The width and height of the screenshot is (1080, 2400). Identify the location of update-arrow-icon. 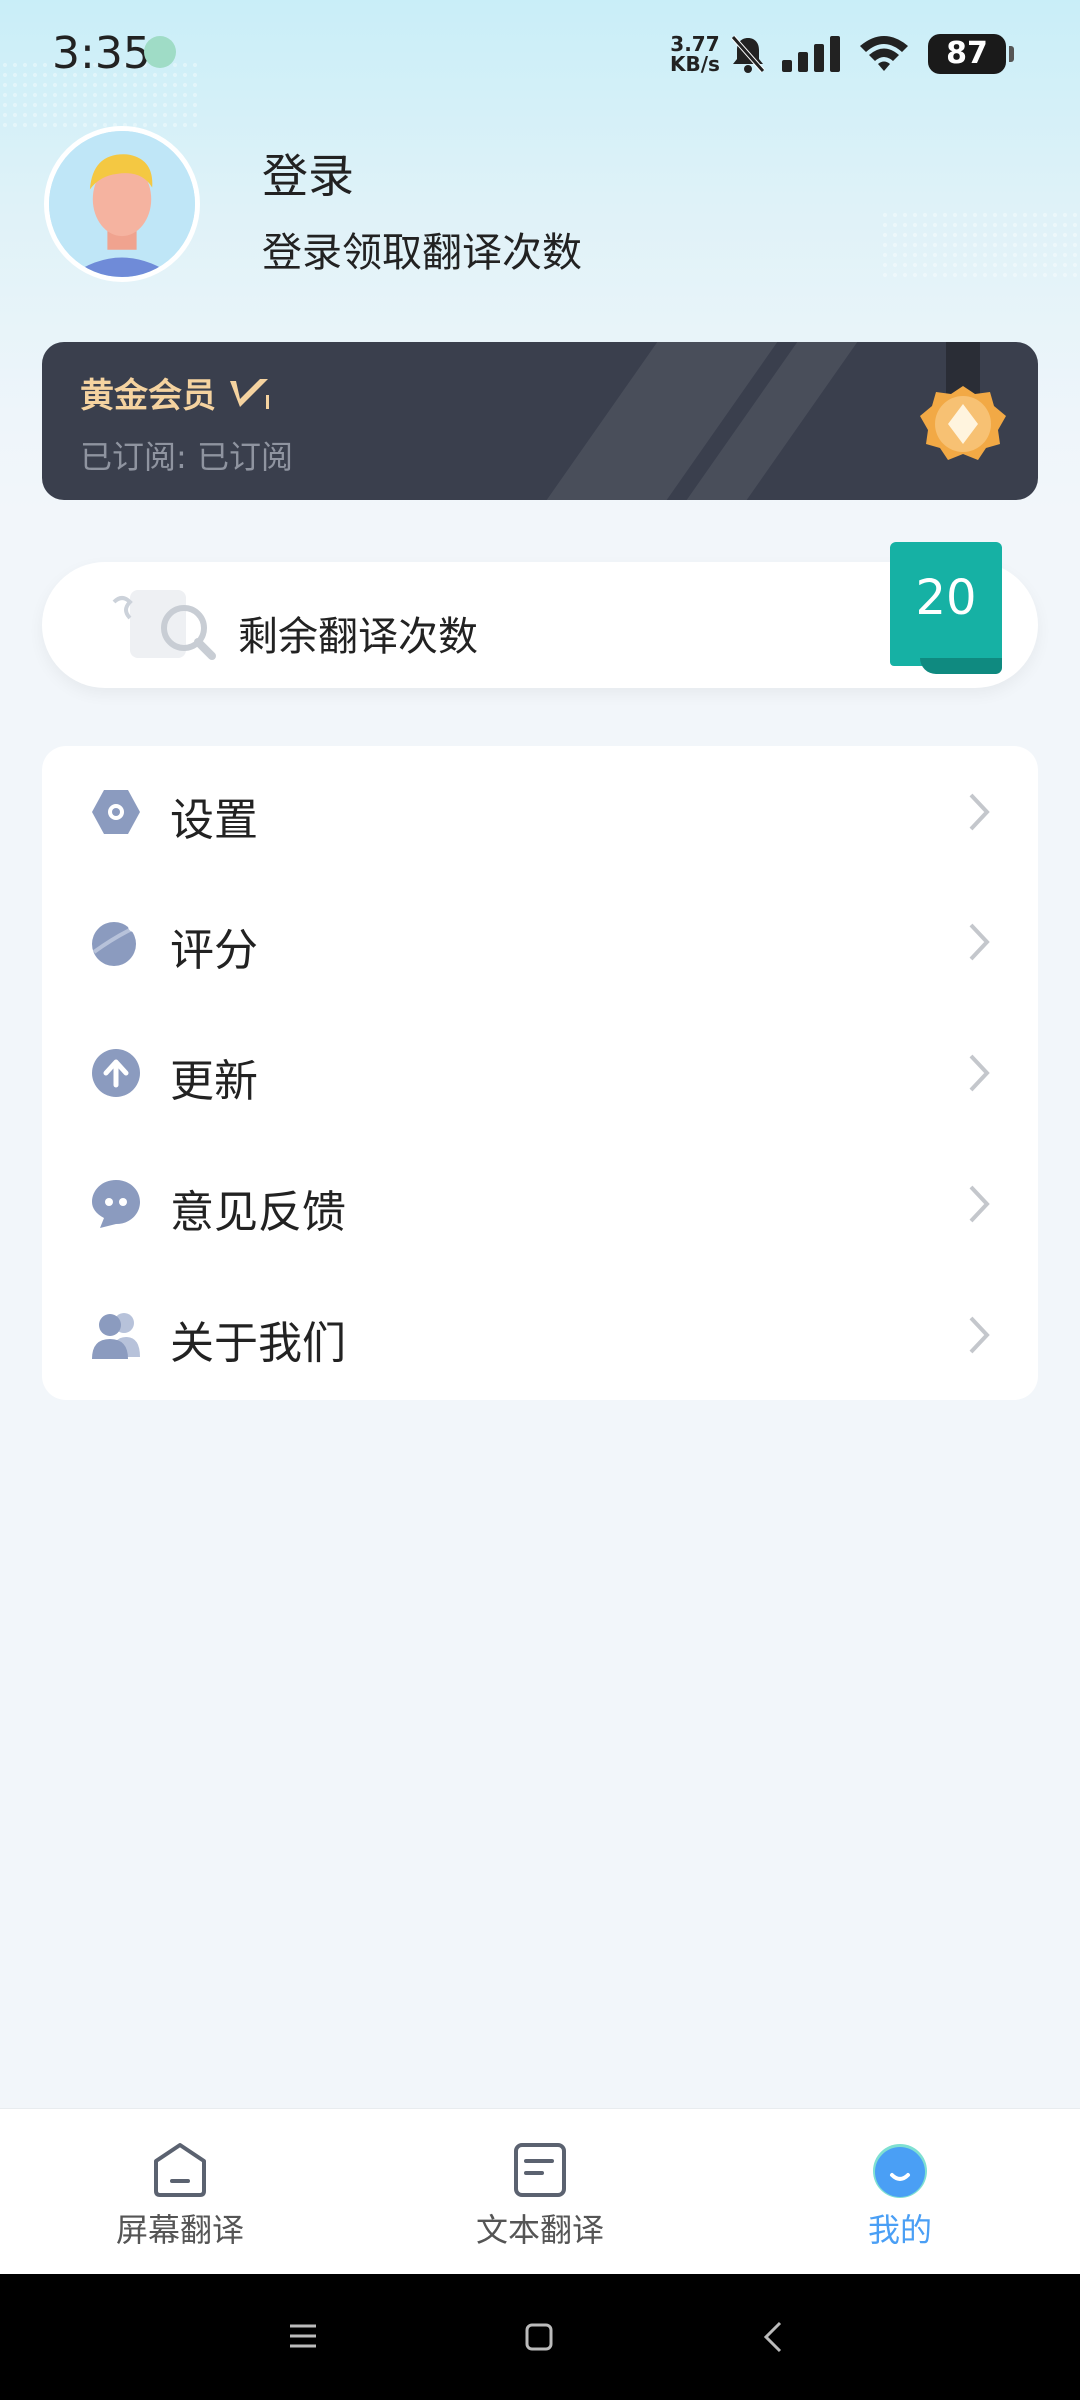
(116, 1073).